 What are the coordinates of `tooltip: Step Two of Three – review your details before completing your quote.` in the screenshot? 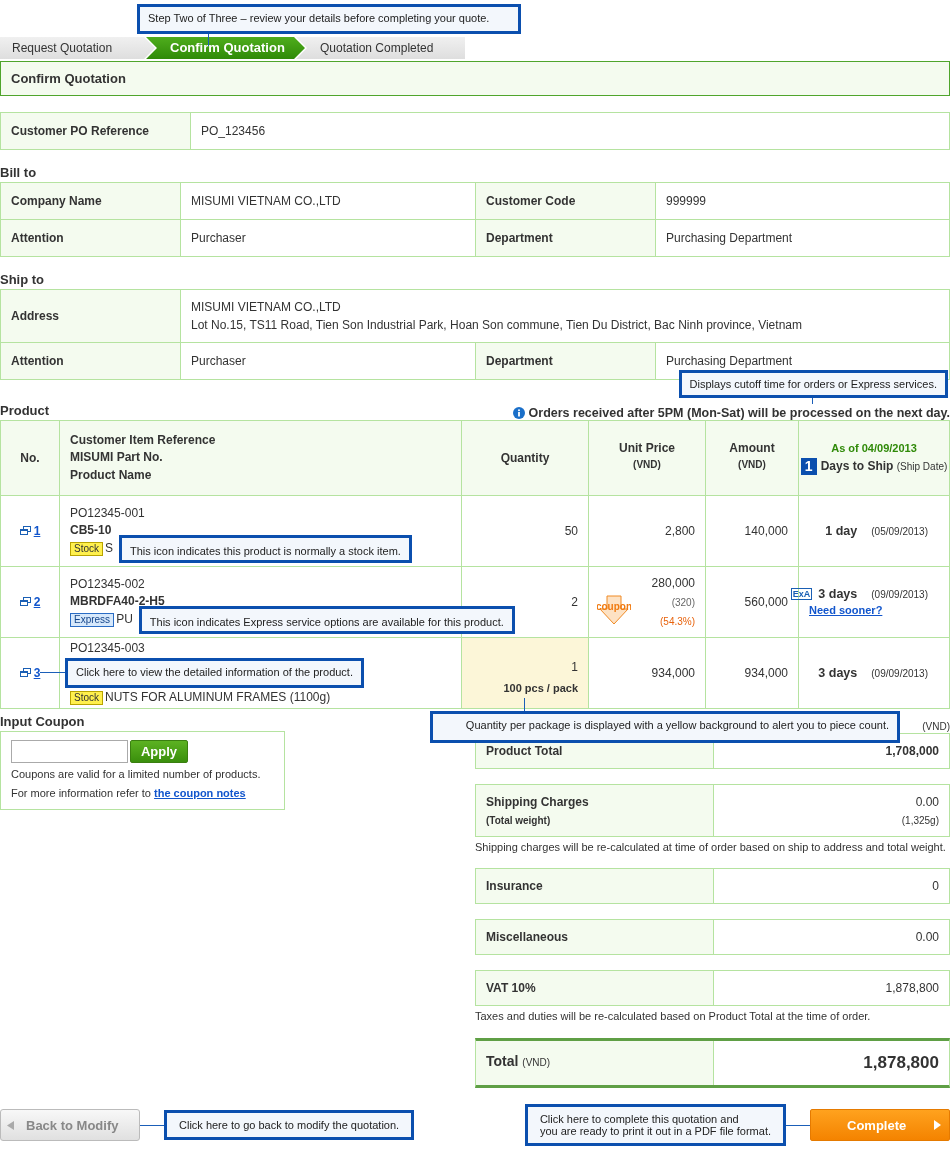 It's located at (329, 19).